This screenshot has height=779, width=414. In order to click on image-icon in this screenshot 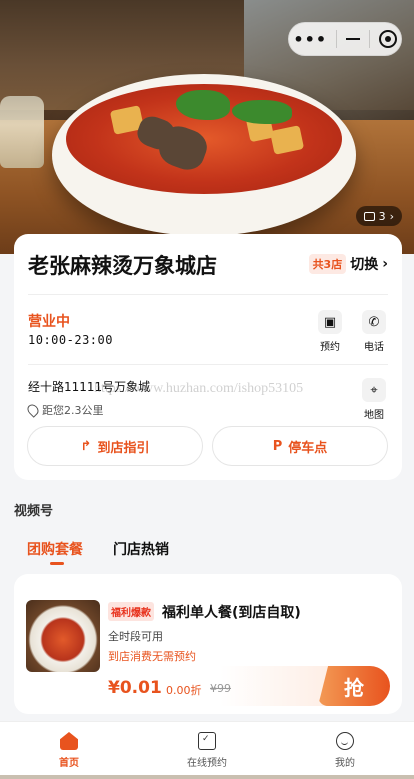, I will do `click(369, 216)`.